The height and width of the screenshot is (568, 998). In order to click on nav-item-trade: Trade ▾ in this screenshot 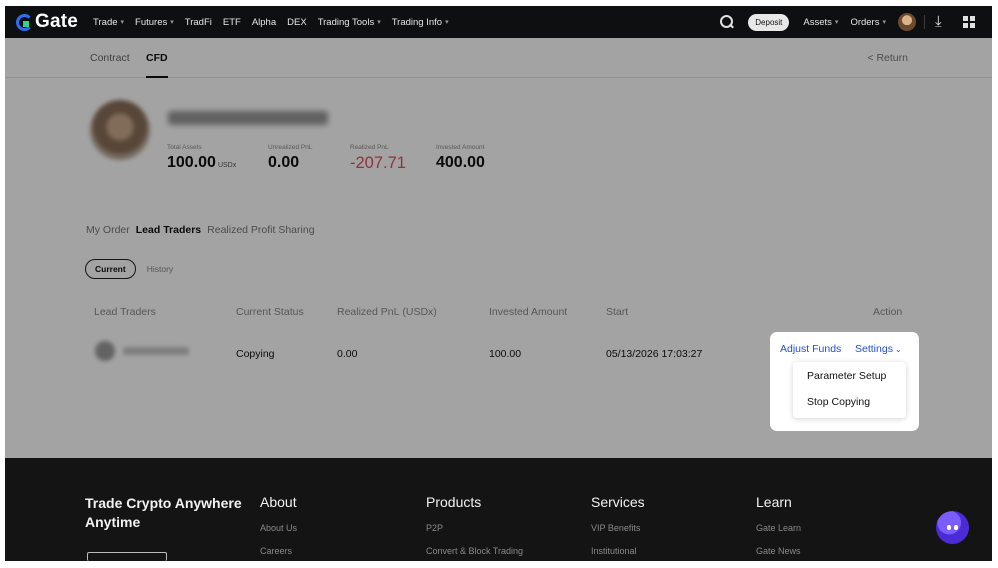, I will do `click(108, 22)`.